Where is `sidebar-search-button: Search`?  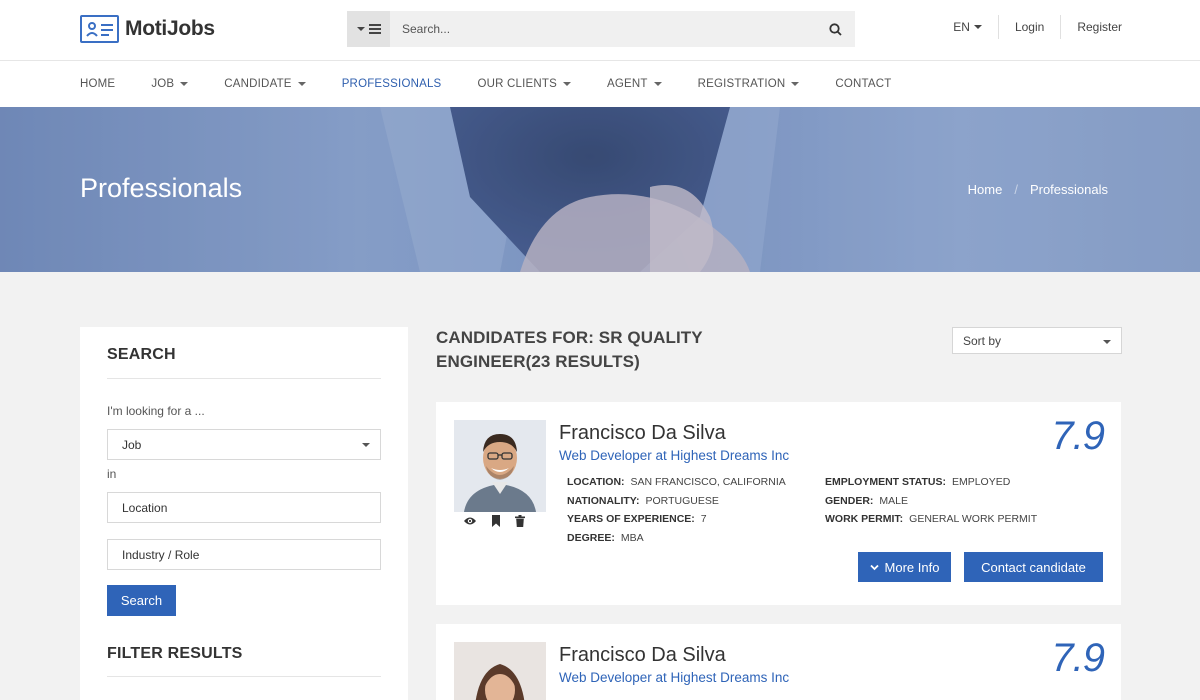 sidebar-search-button: Search is located at coordinates (141, 600).